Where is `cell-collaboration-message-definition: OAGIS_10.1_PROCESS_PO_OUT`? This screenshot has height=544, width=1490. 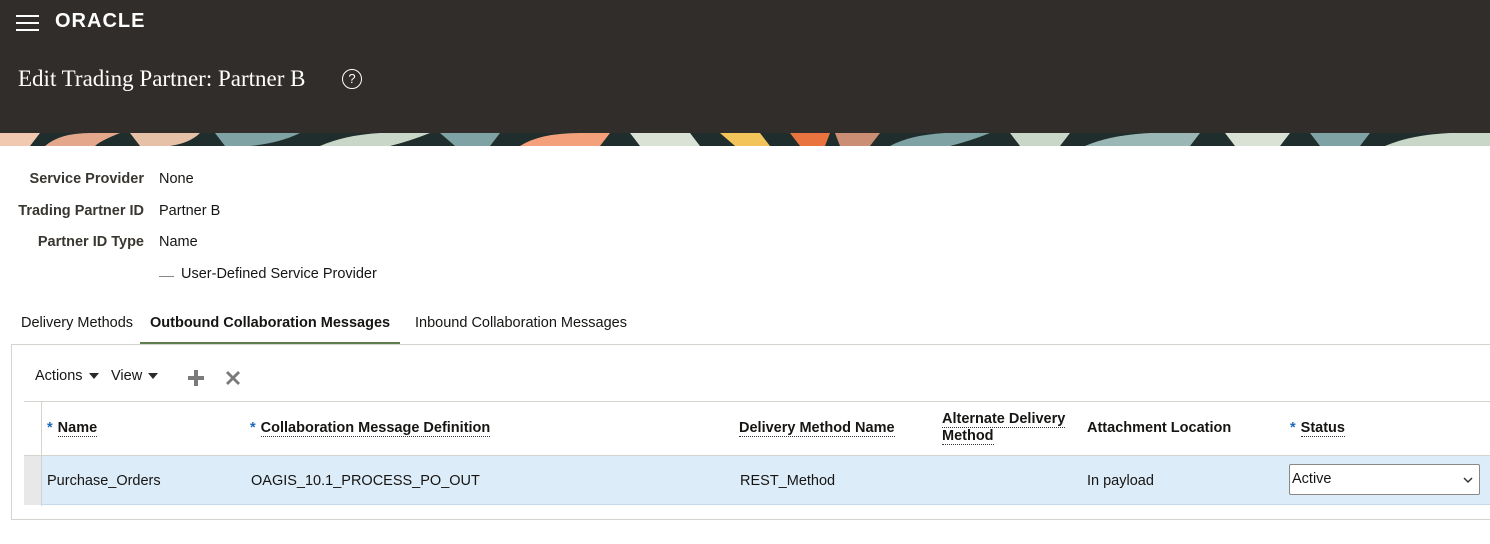 cell-collaboration-message-definition: OAGIS_10.1_PROCESS_PO_OUT is located at coordinates (365, 481).